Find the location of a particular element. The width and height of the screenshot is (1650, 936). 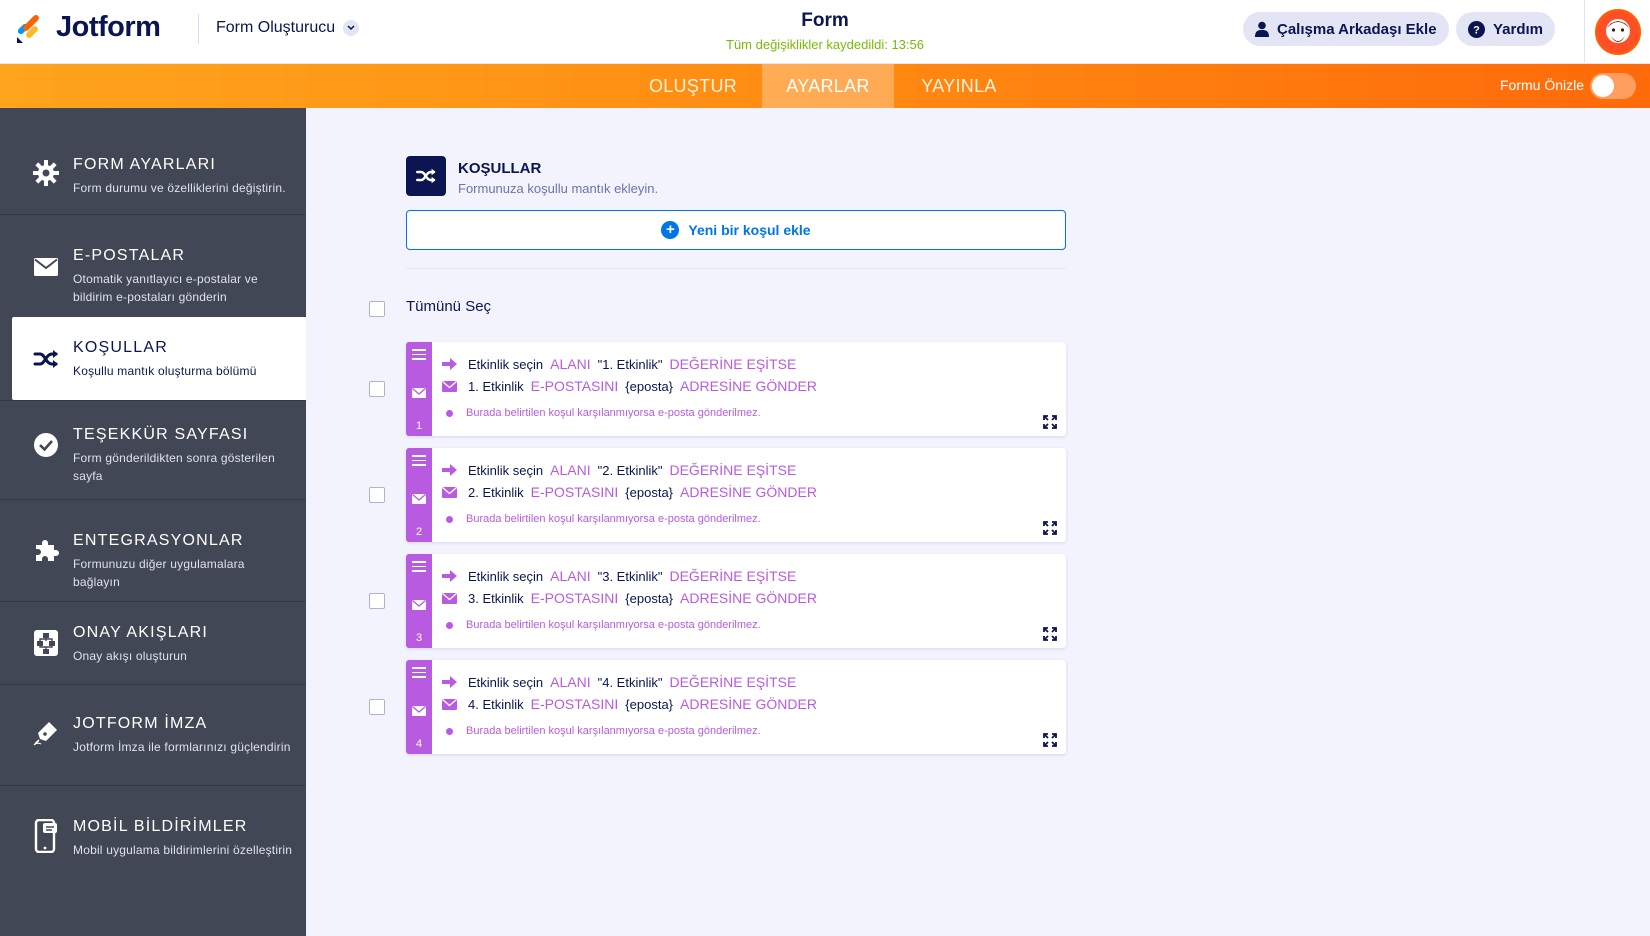

rule-number: 1 is located at coordinates (419, 426).